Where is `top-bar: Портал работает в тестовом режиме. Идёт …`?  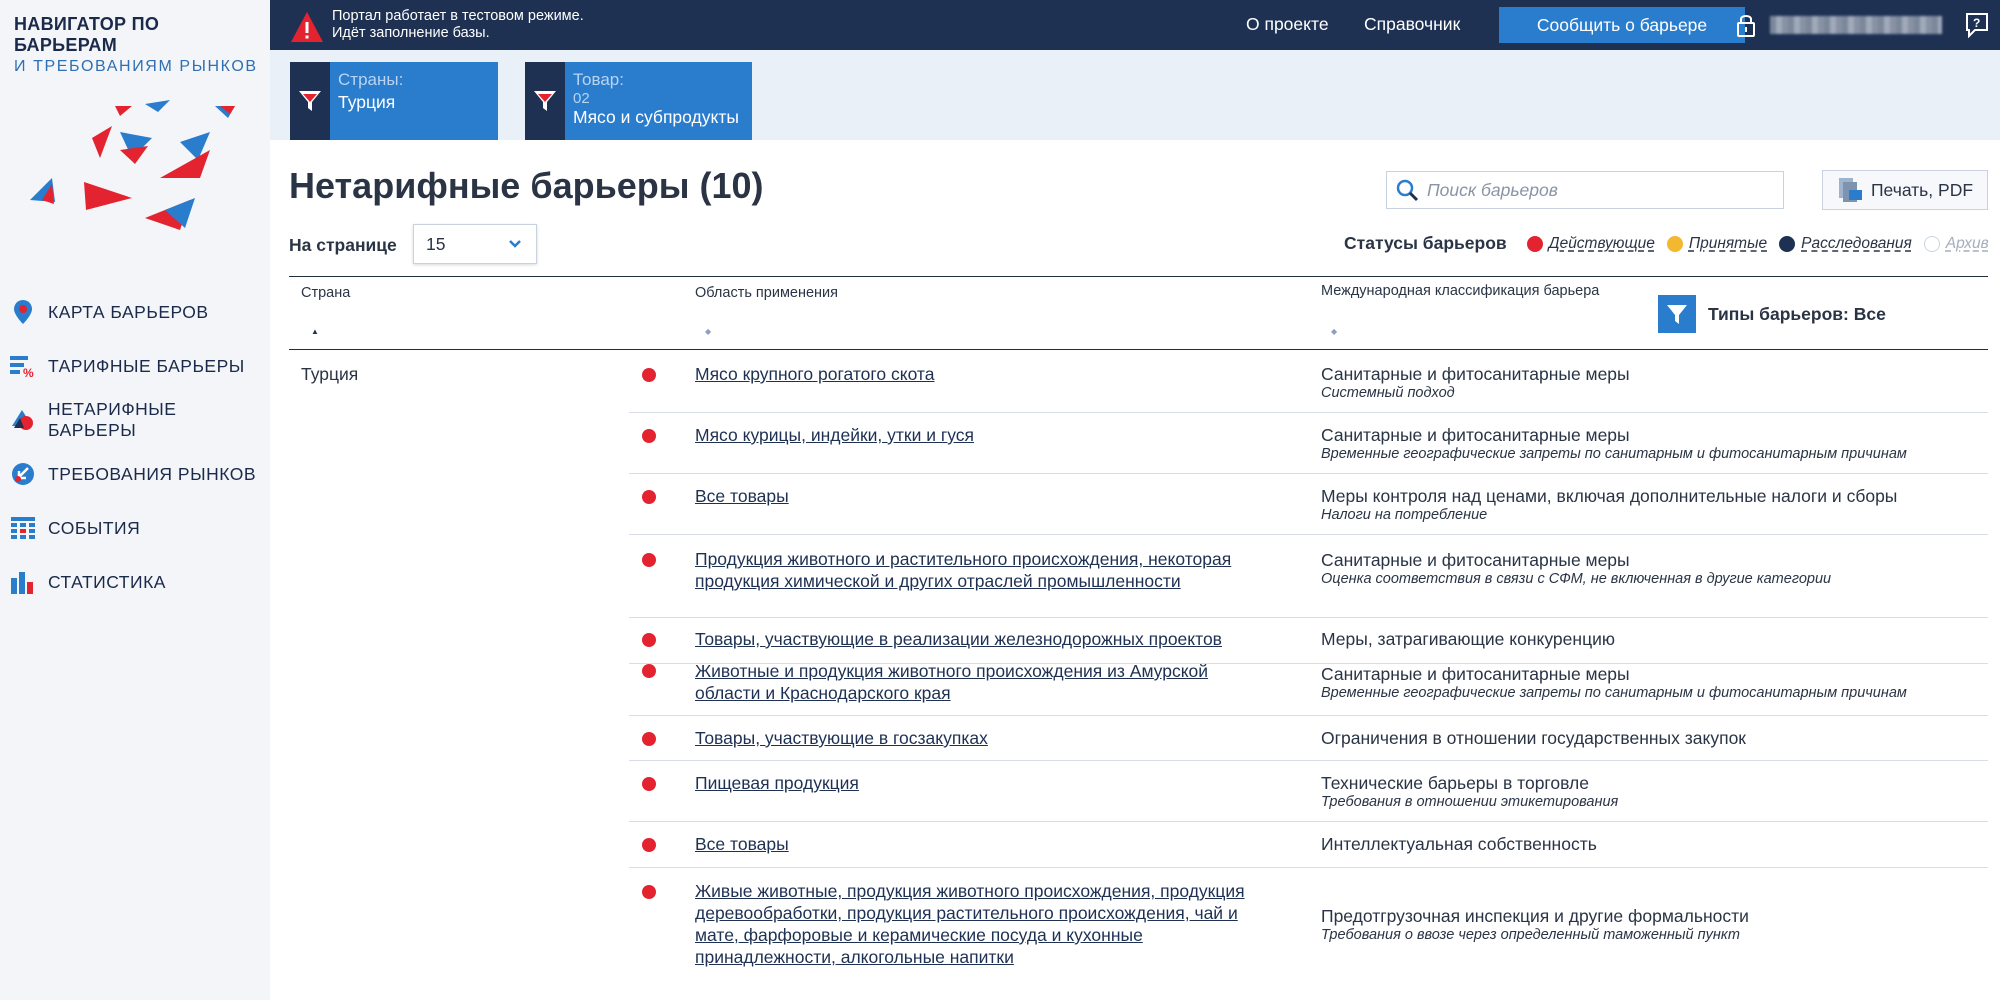 top-bar: Портал работает в тестовом режиме. Идёт … is located at coordinates (1135, 25).